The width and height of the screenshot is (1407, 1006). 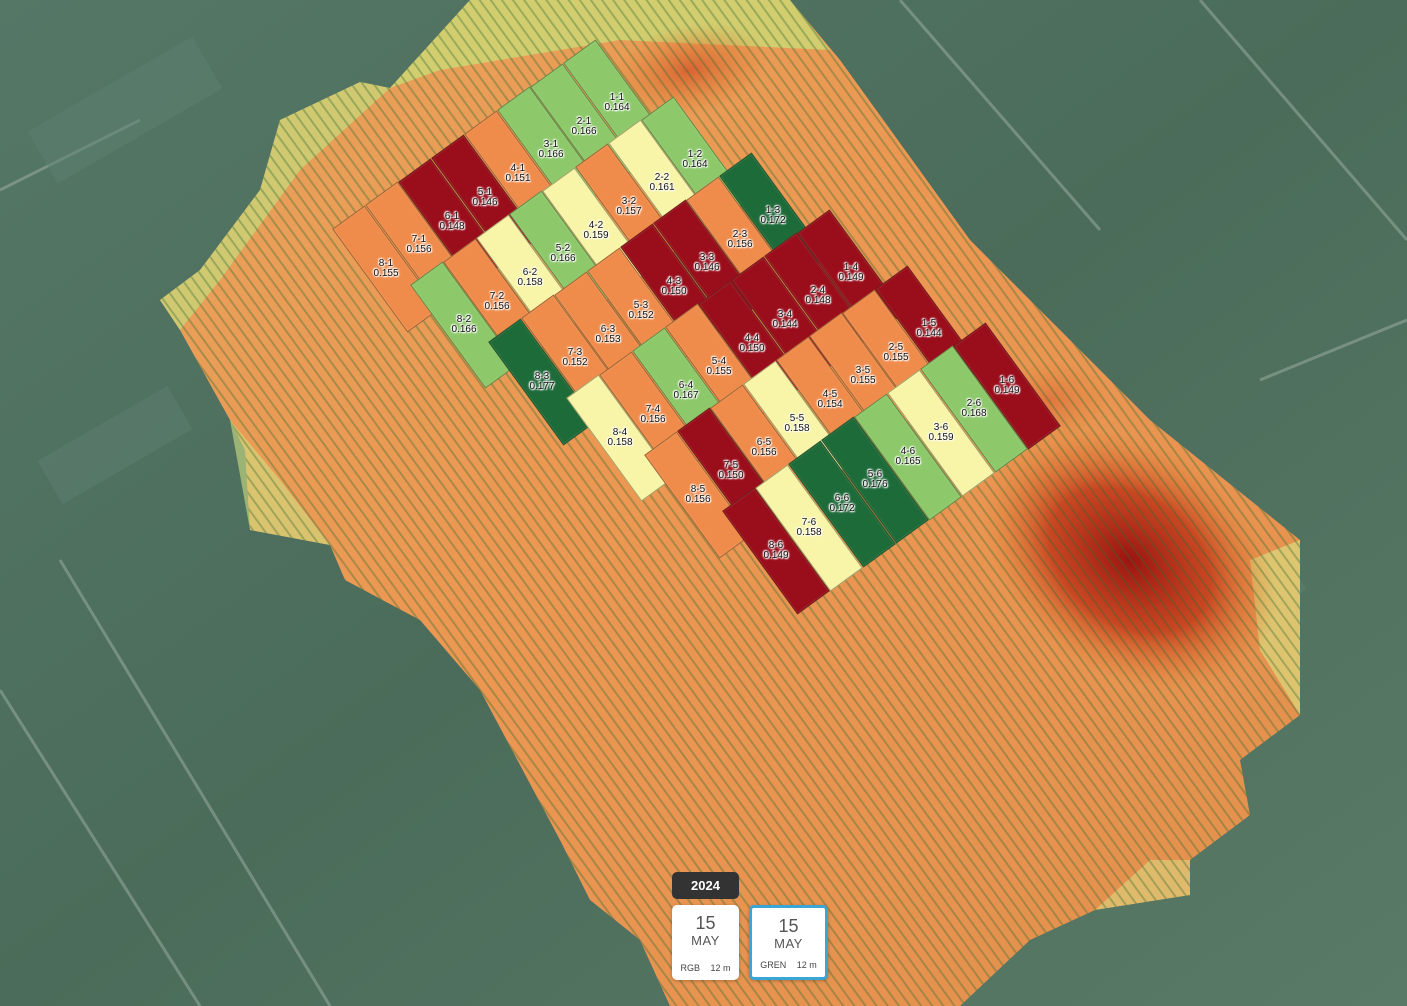 I want to click on date-card-rgb: 15 MAY RGB 12 m, so click(x=705, y=942).